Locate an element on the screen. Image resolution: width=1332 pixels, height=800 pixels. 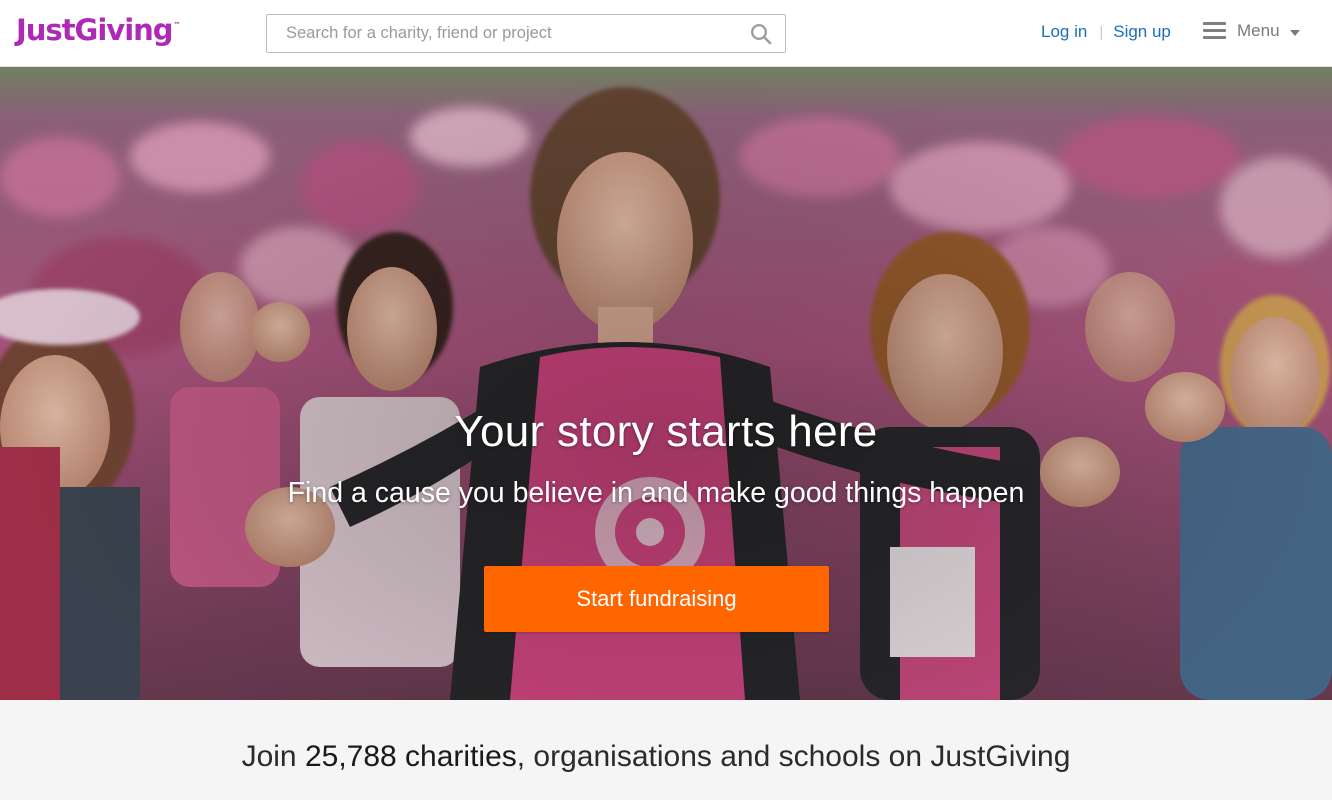
chevron-down-icon is located at coordinates (1294, 32).